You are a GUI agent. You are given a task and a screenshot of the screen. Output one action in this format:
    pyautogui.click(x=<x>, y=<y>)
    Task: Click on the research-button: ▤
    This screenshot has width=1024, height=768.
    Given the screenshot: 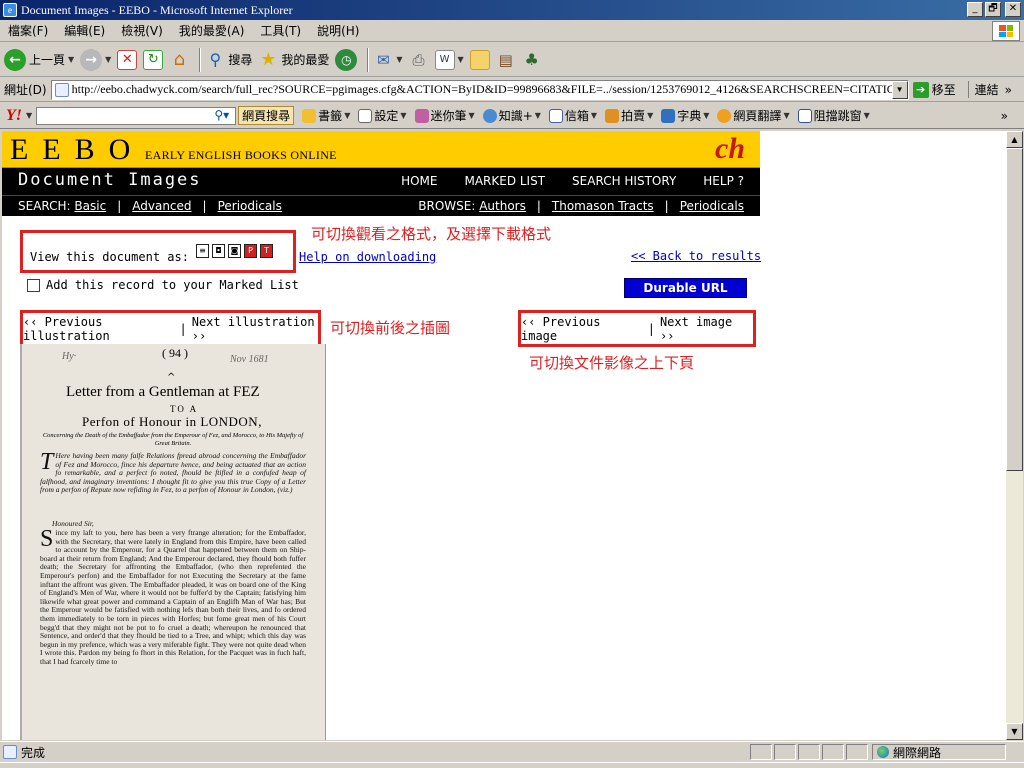 What is the action you would take?
    pyautogui.click(x=506, y=60)
    